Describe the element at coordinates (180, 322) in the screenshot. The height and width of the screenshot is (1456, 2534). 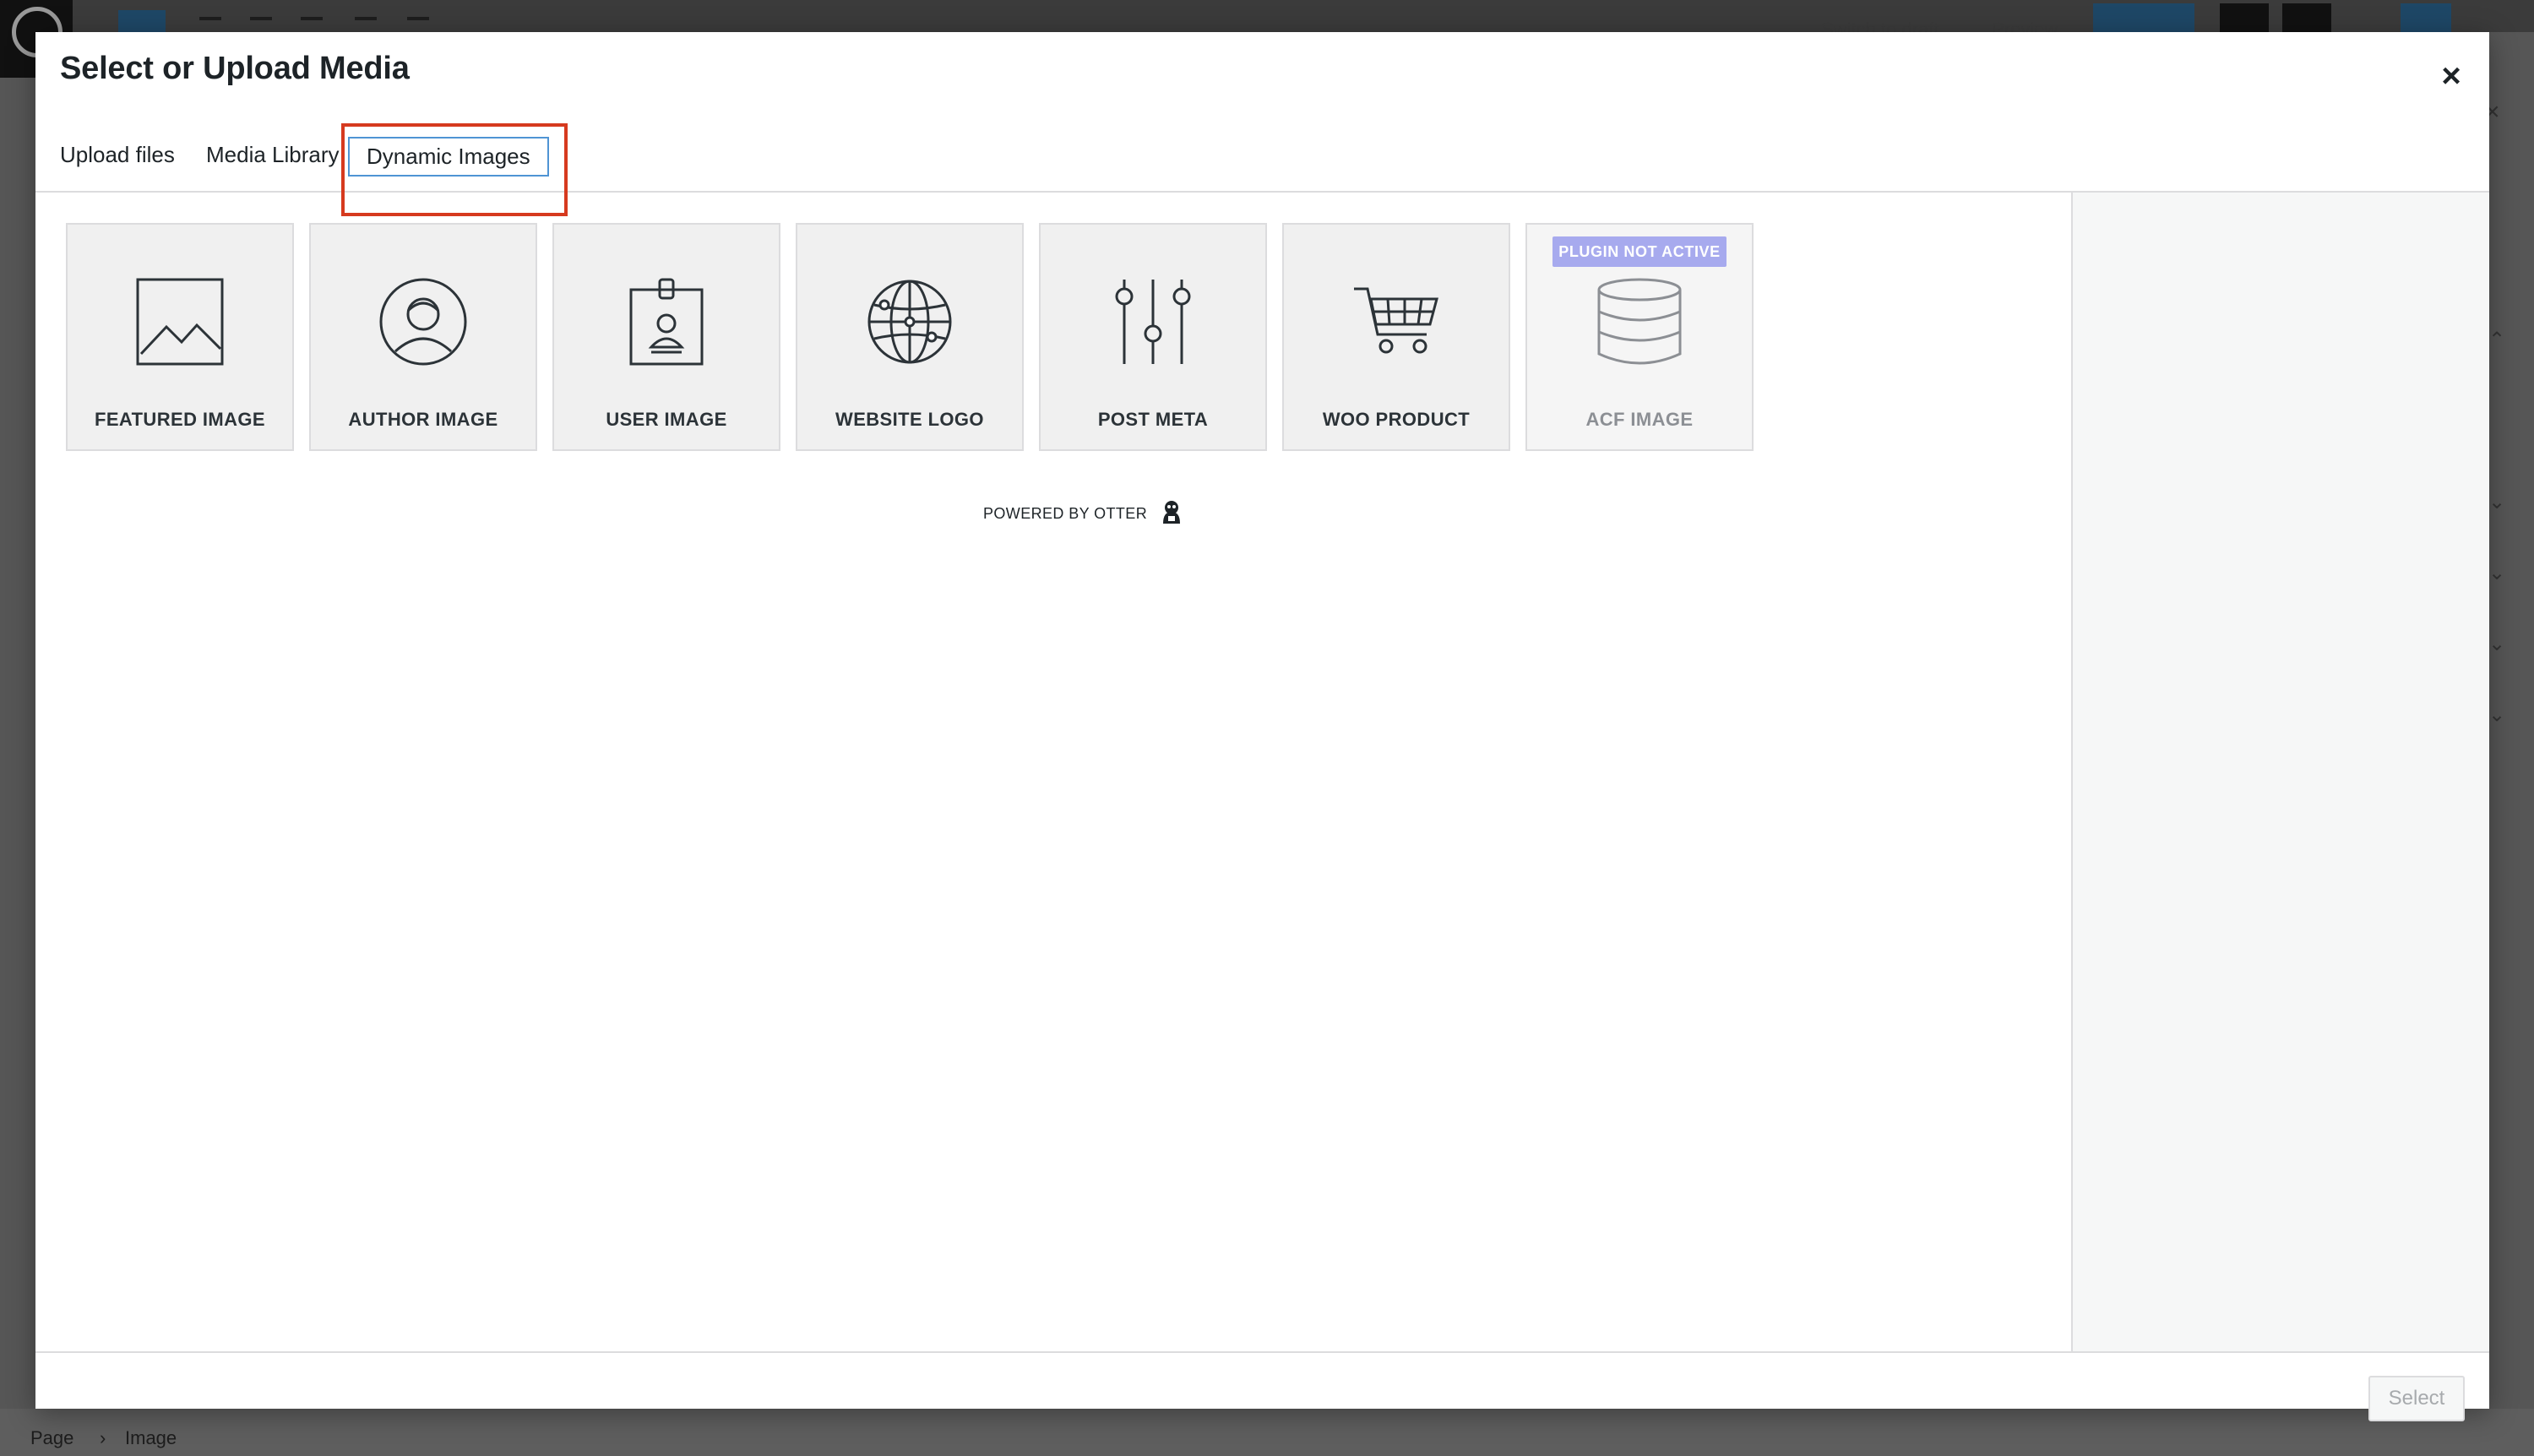
I see `image-icon` at that location.